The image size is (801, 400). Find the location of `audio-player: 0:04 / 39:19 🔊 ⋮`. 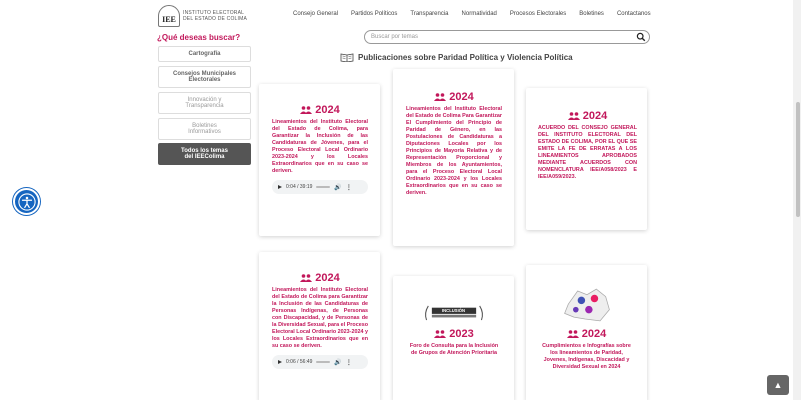

audio-player: 0:04 / 39:19 🔊 ⋮ is located at coordinates (320, 187).